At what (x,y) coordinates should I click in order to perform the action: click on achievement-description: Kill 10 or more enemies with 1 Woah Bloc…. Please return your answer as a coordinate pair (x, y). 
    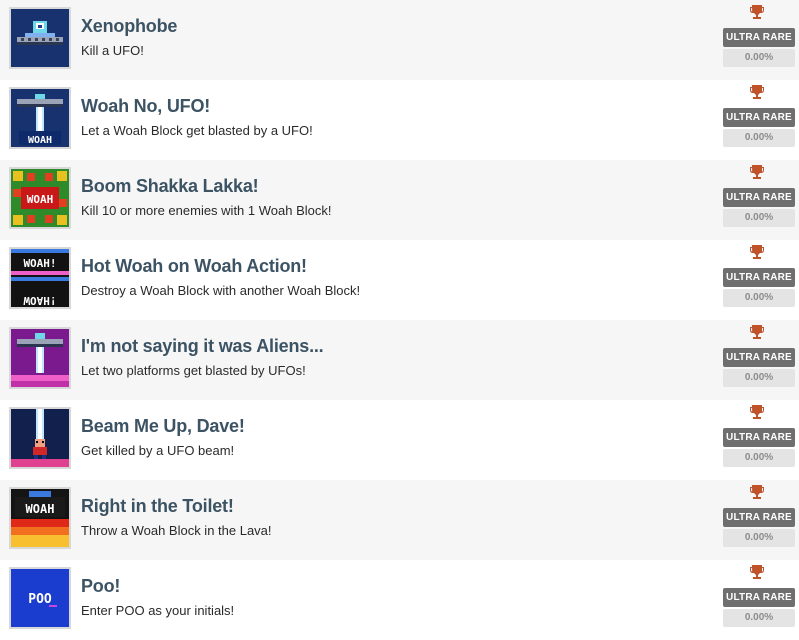
    Looking at the image, I should click on (206, 210).